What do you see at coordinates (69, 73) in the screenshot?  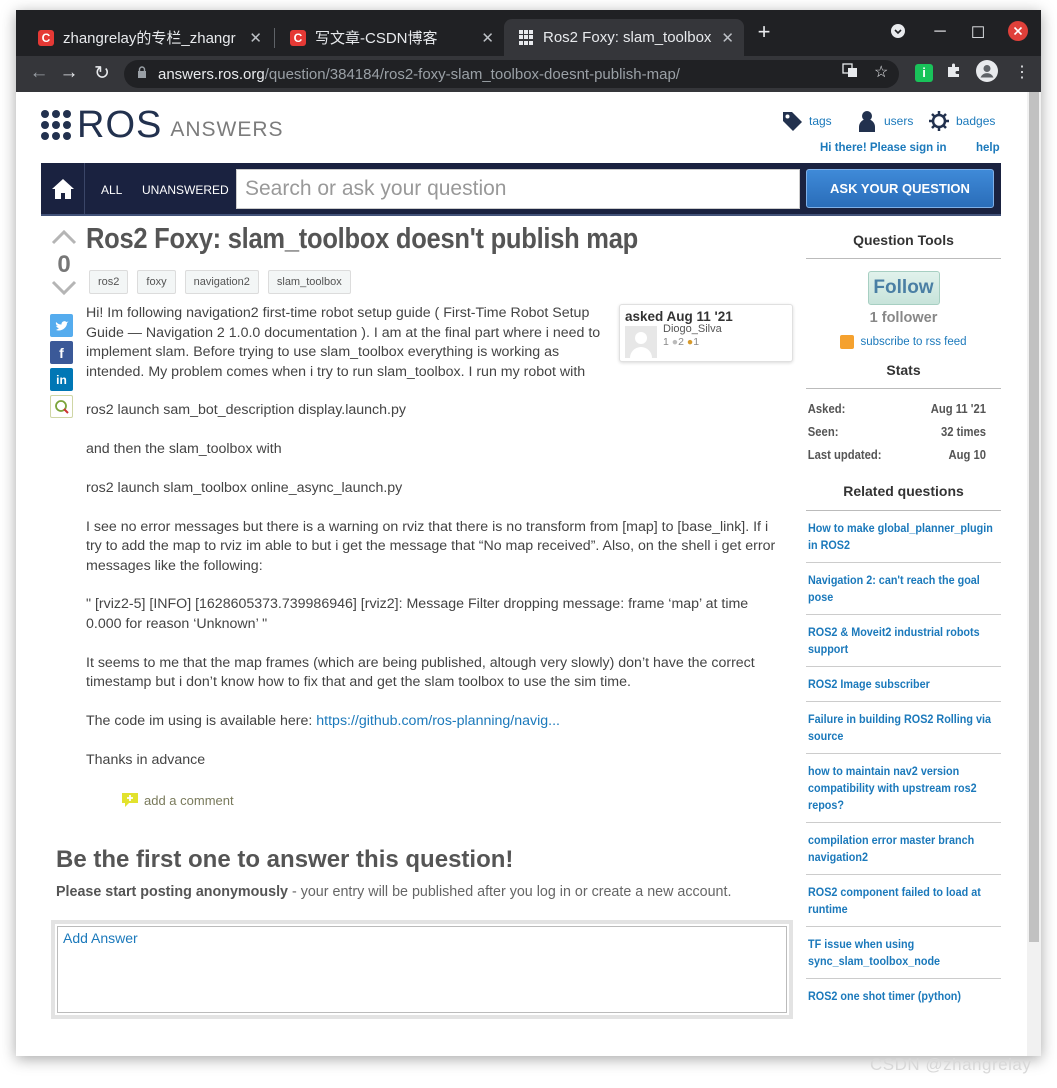 I see `forward-arrow-icon: →` at bounding box center [69, 73].